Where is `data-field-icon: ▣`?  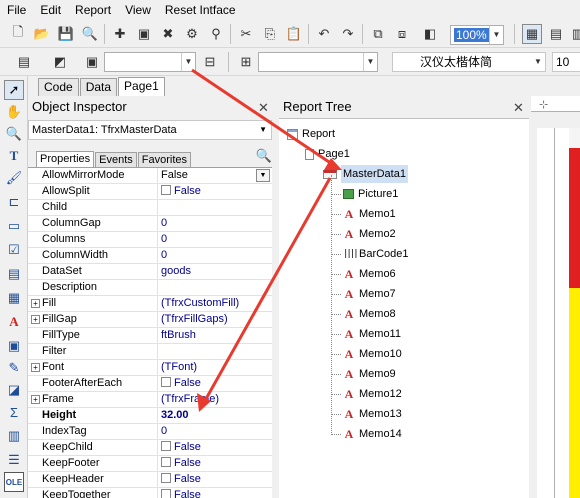
data-field-icon: ▣ is located at coordinates (92, 62).